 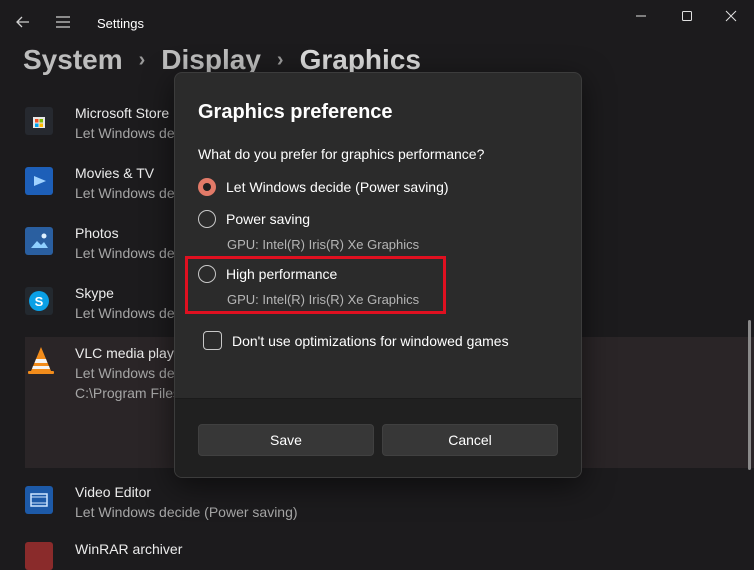 I want to click on checkbox, so click(x=212, y=340).